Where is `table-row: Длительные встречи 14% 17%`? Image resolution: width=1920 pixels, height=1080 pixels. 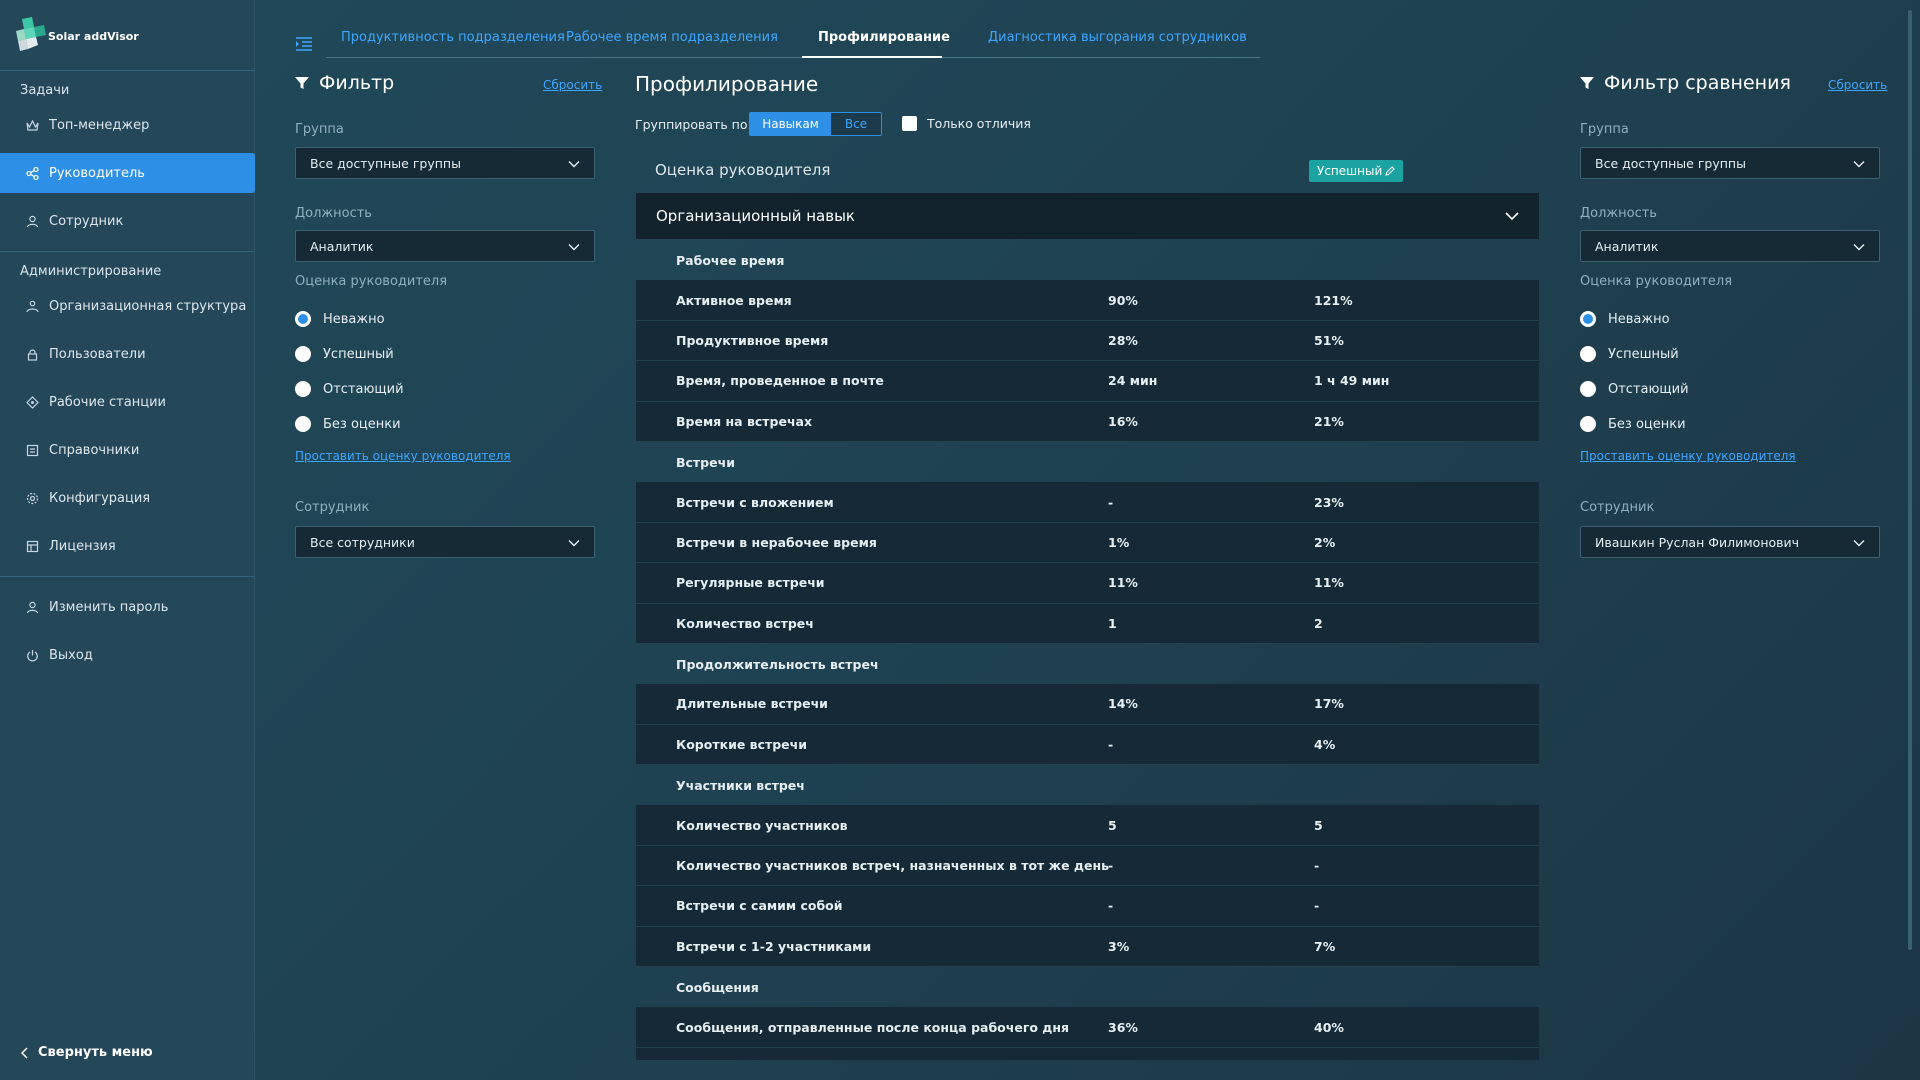 table-row: Длительные встречи 14% 17% is located at coordinates (1087, 704).